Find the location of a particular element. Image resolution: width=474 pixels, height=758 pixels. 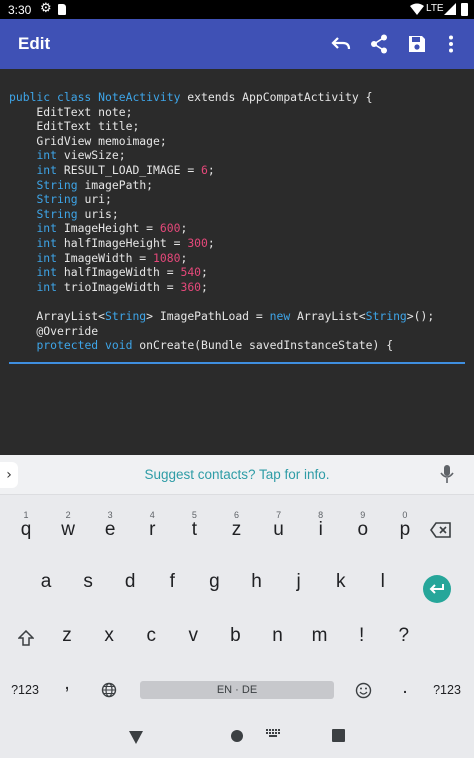

code-token: 600 is located at coordinates (170, 228).